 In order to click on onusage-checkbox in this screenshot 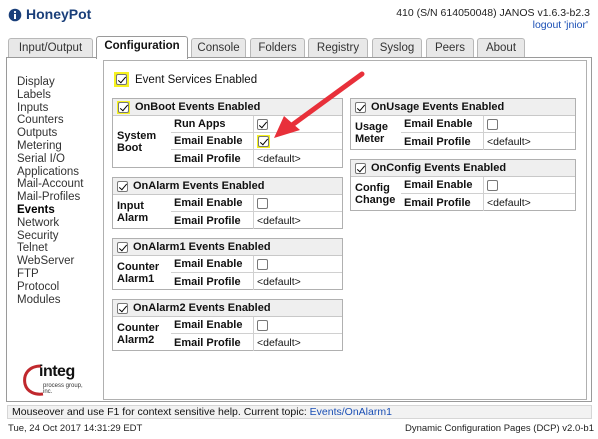, I will do `click(360, 107)`.